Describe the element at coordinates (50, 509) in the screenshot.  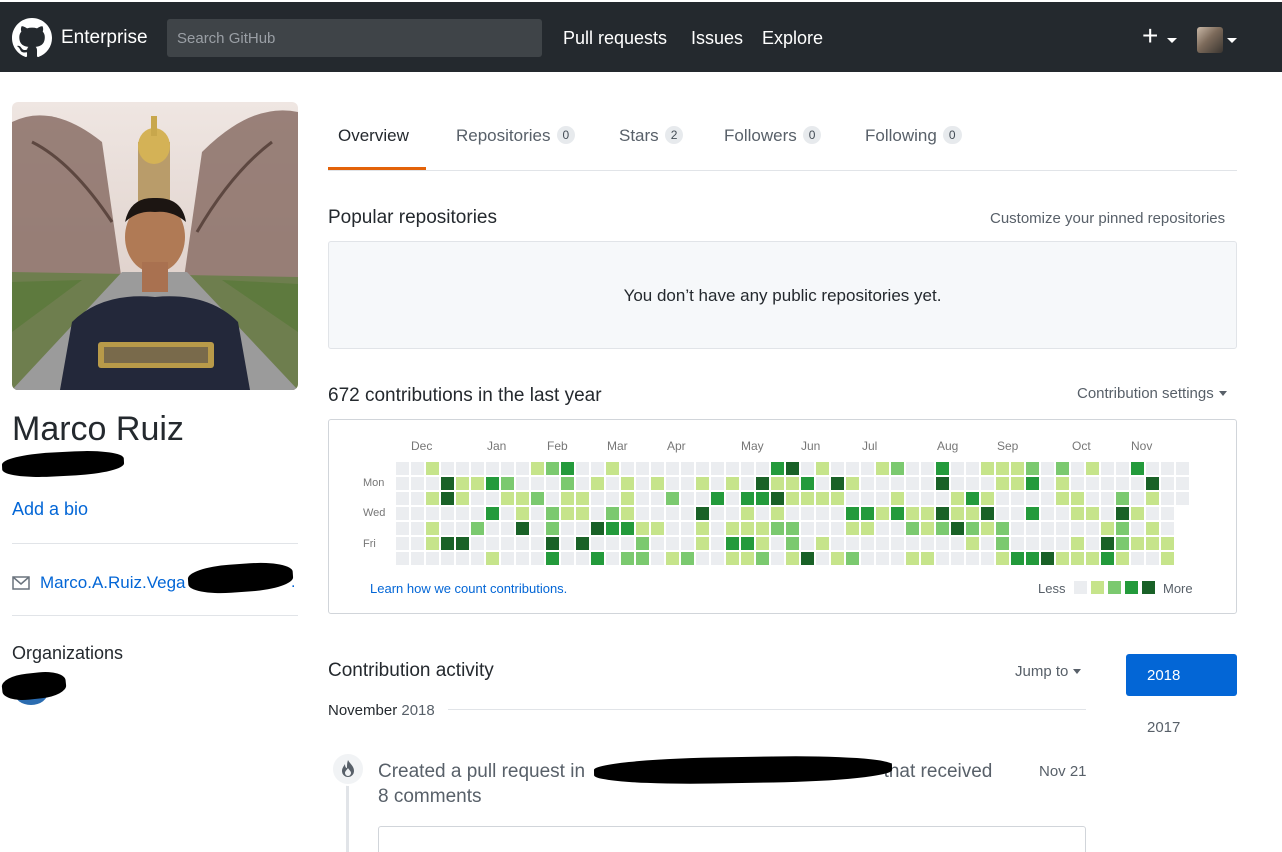
I see `add-bio-link: Add a bio` at that location.